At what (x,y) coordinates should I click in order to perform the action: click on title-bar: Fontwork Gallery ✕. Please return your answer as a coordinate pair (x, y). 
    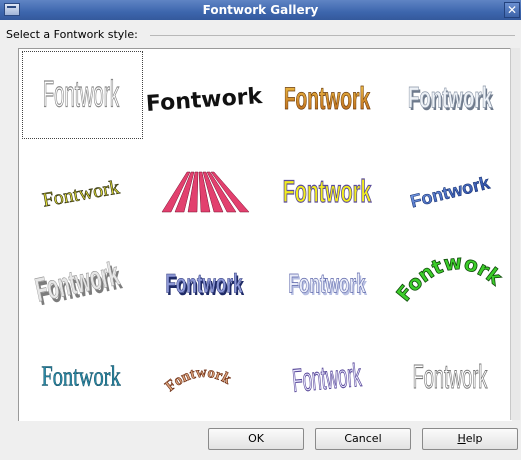
    Looking at the image, I should click on (260, 10).